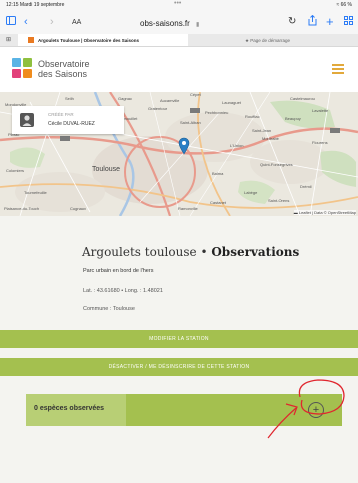 The width and height of the screenshot is (358, 483). What do you see at coordinates (64, 64) in the screenshot?
I see `logo-line1: Observatoire` at bounding box center [64, 64].